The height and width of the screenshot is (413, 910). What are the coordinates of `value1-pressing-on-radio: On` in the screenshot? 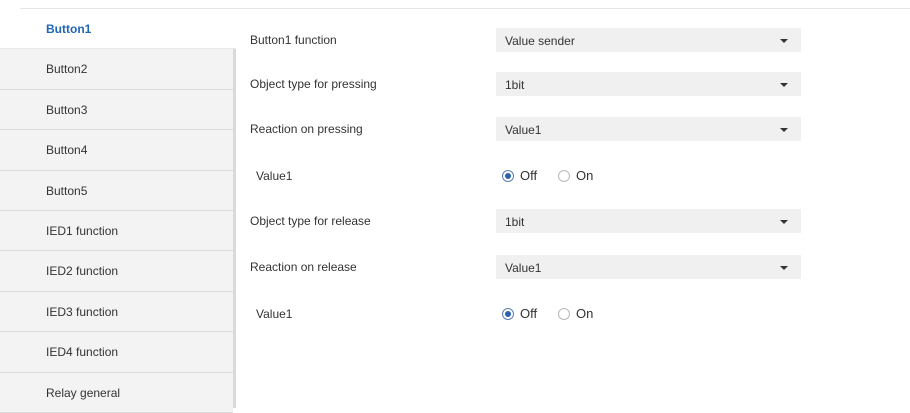 It's located at (579, 176).